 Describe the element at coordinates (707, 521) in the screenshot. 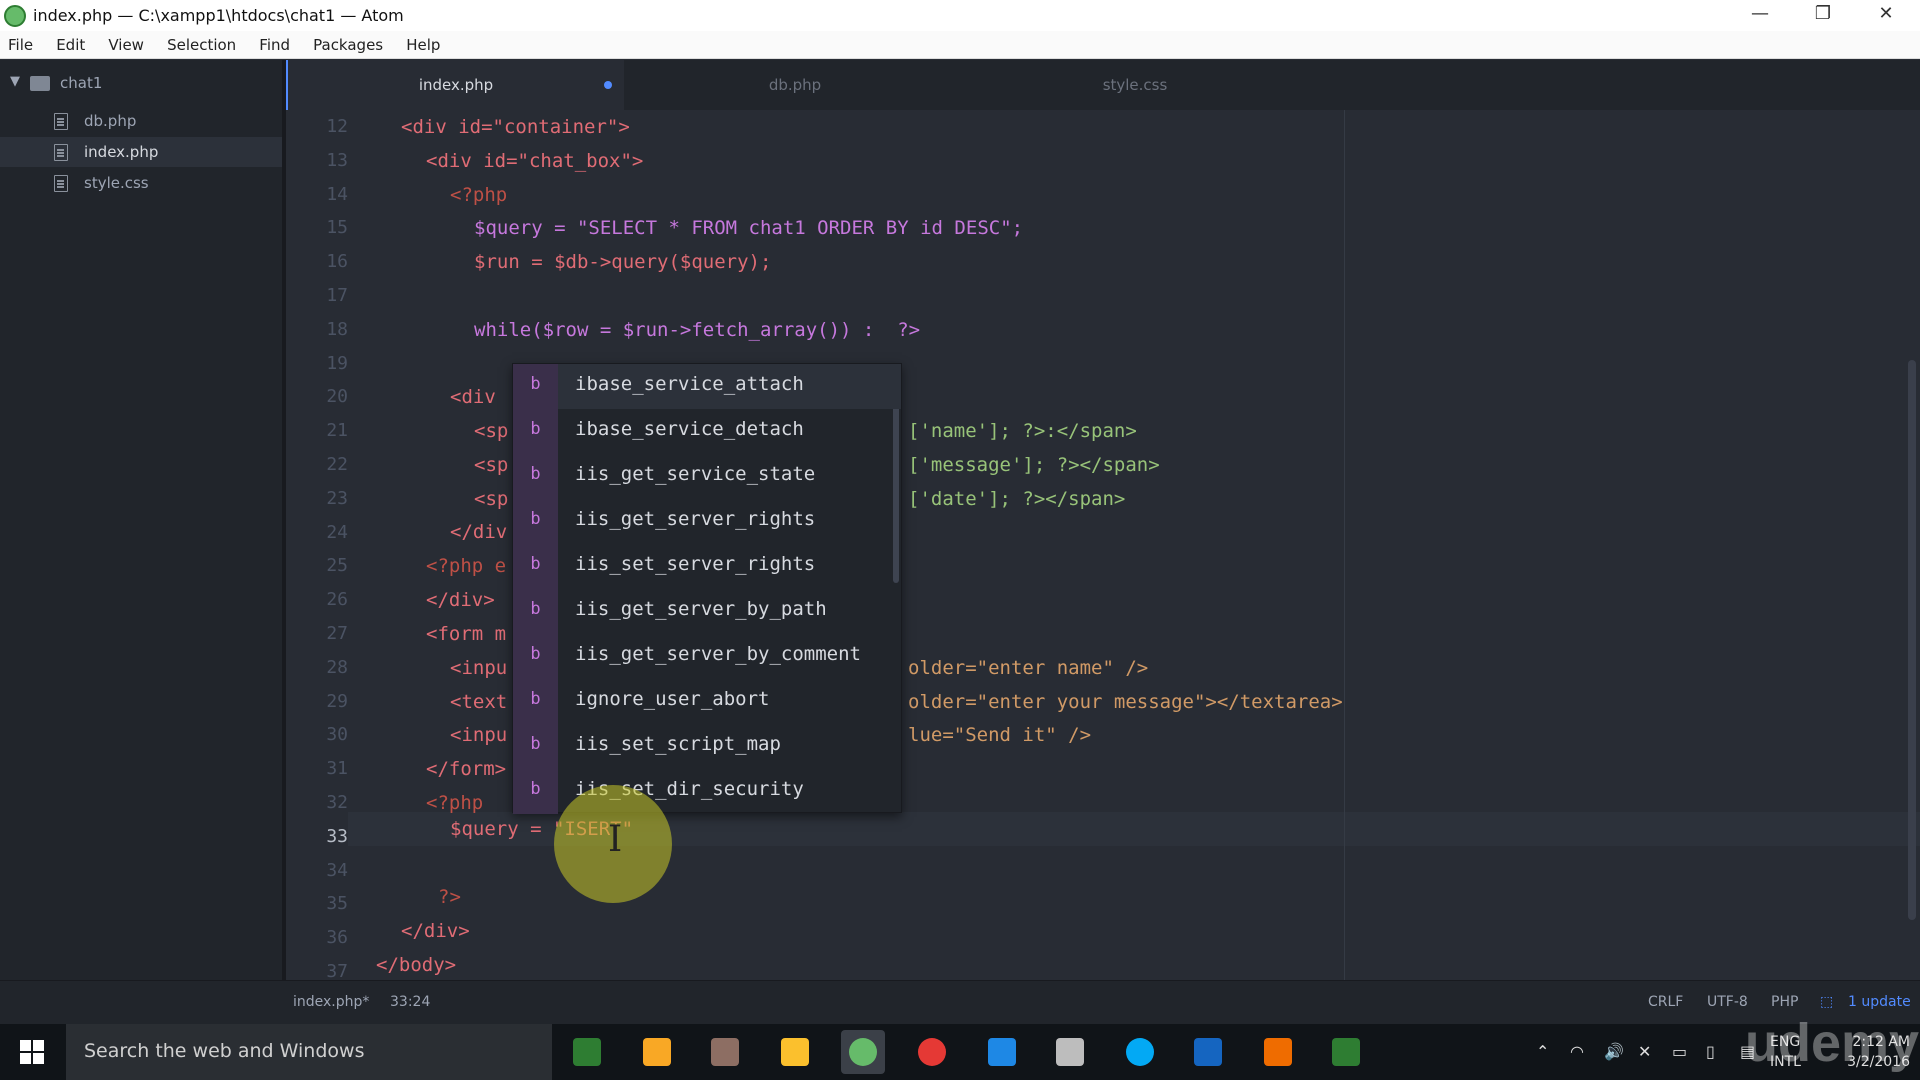

I see `autocomplete-item: b iis_get_server_rights` at that location.